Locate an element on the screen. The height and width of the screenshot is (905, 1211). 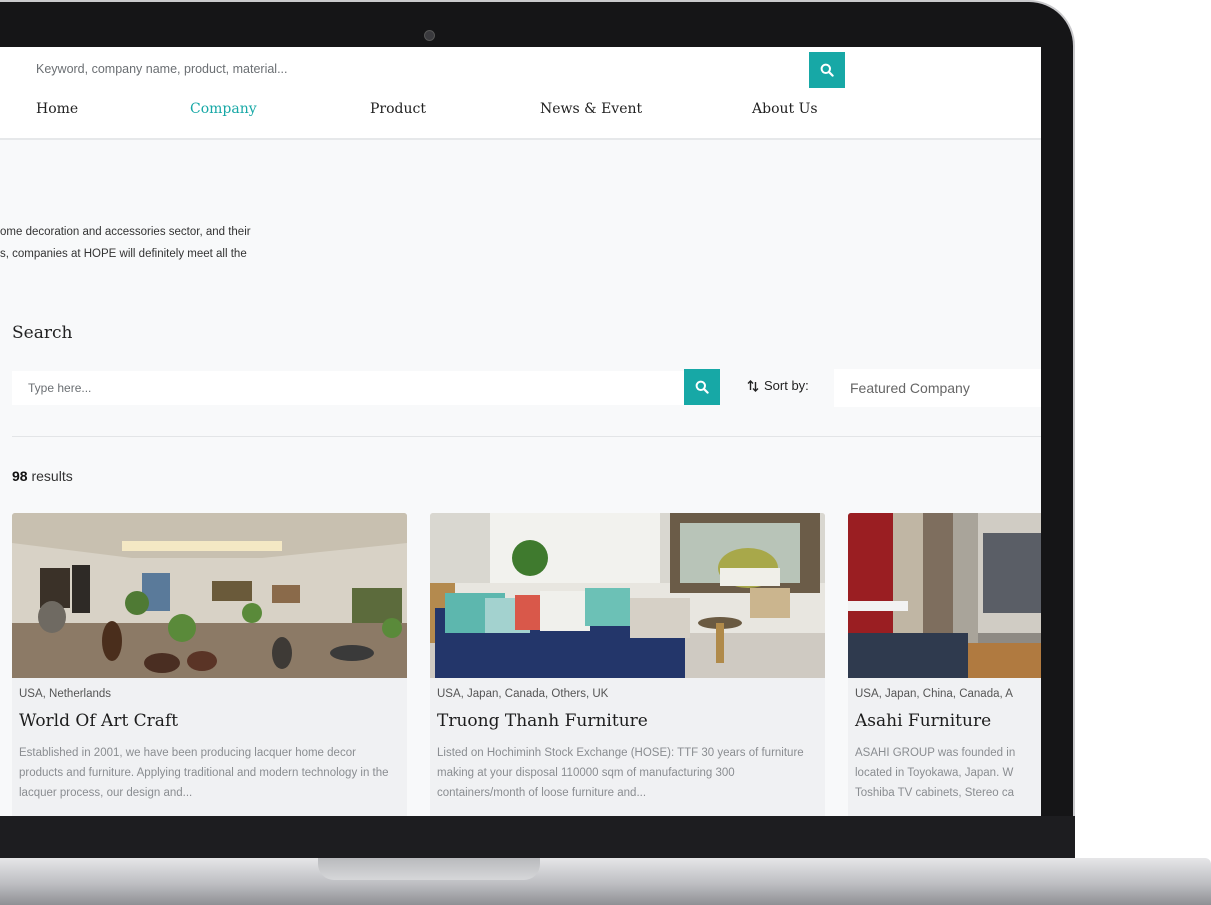
nav-home: Home is located at coordinates (57, 109).